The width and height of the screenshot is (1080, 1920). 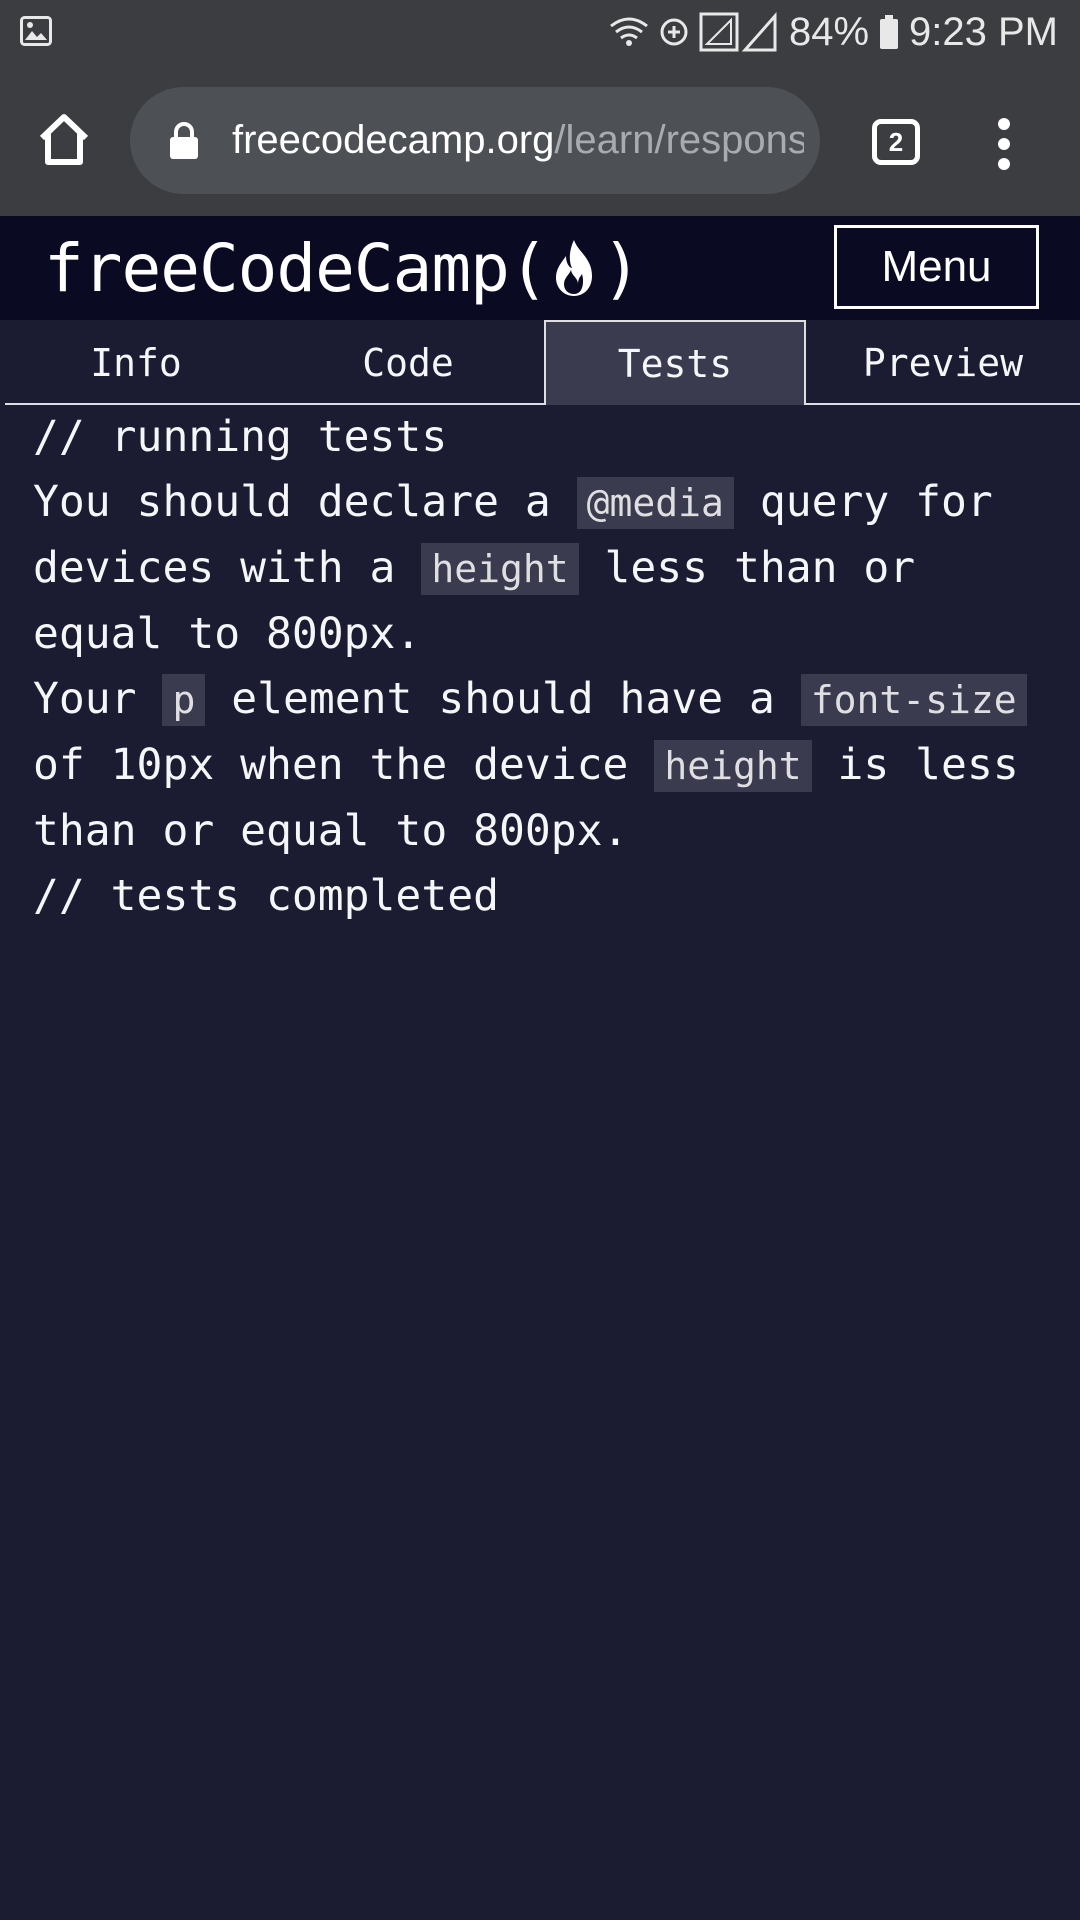 I want to click on browser-toolbar: freecodecamp.org/learn/respons 2, so click(x=540, y=140).